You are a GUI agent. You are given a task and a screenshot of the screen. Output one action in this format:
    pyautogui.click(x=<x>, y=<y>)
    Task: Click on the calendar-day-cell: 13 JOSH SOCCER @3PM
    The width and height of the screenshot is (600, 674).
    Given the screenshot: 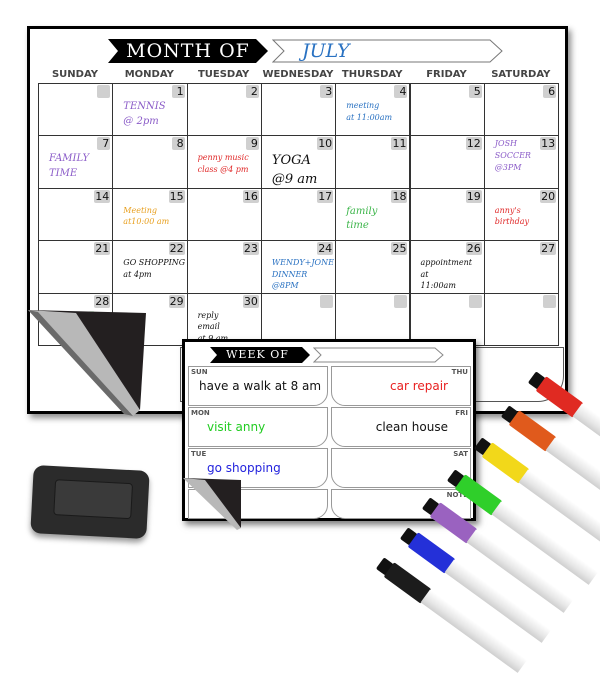 What is the action you would take?
    pyautogui.click(x=521, y=162)
    